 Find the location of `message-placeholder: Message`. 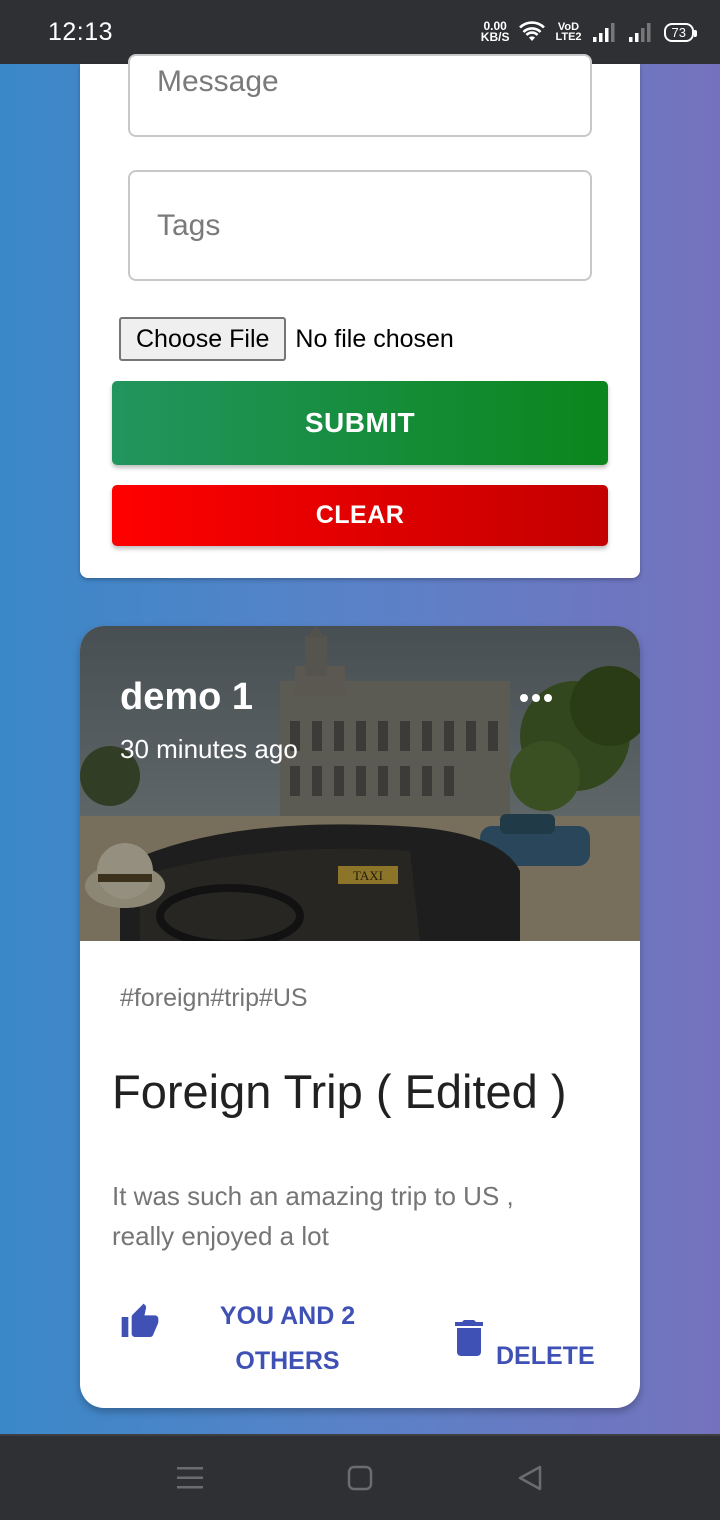

message-placeholder: Message is located at coordinates (218, 81).